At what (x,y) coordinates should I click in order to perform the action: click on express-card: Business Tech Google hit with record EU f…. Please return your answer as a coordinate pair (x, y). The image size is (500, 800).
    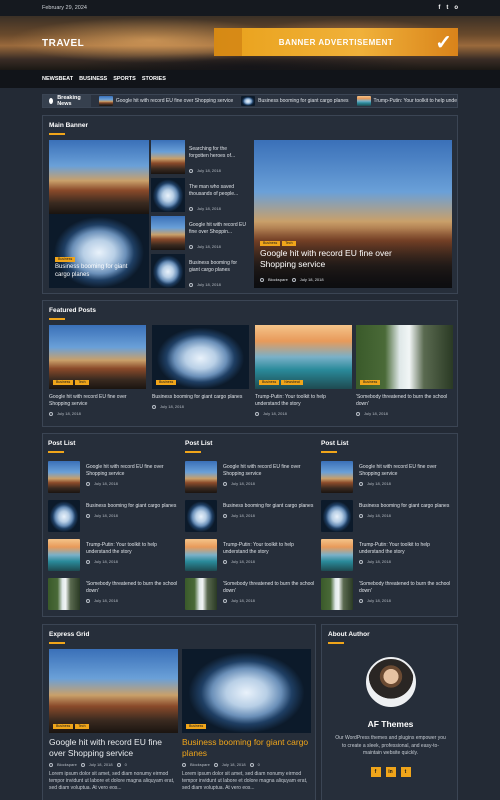
    Looking at the image, I should click on (113, 720).